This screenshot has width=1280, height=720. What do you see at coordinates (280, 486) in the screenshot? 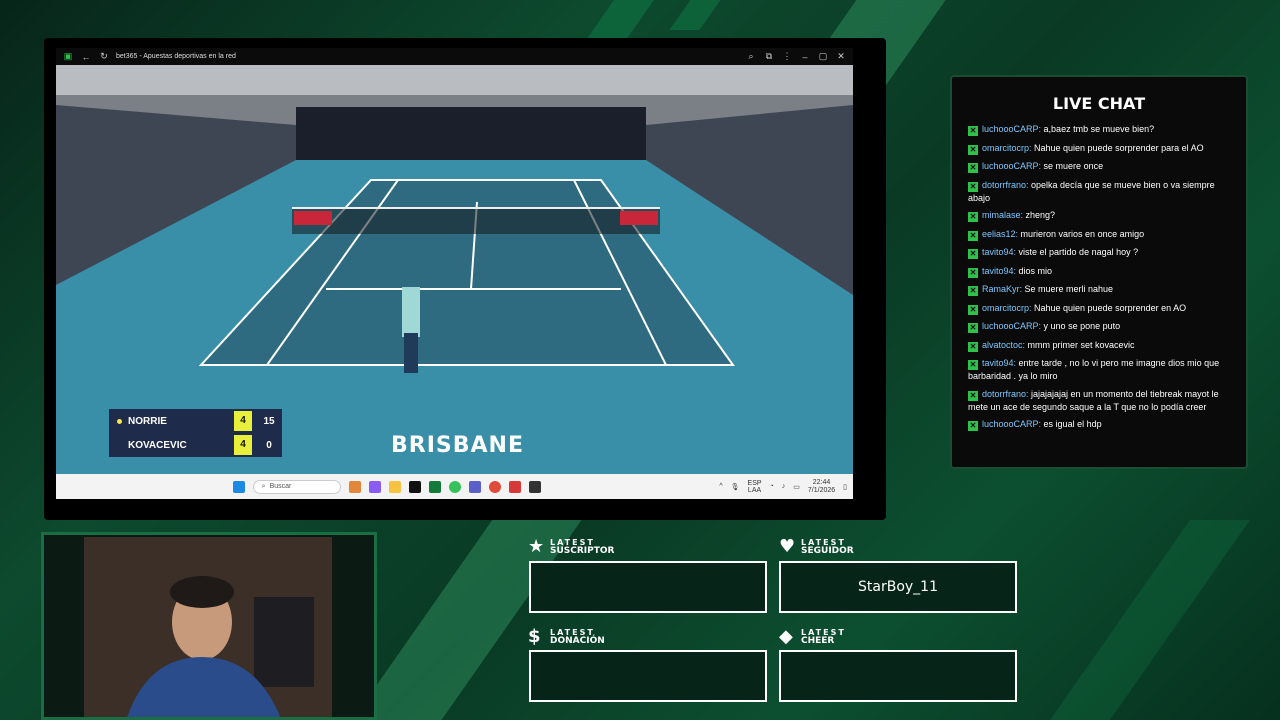
I see `search-placeholder: Buscar` at bounding box center [280, 486].